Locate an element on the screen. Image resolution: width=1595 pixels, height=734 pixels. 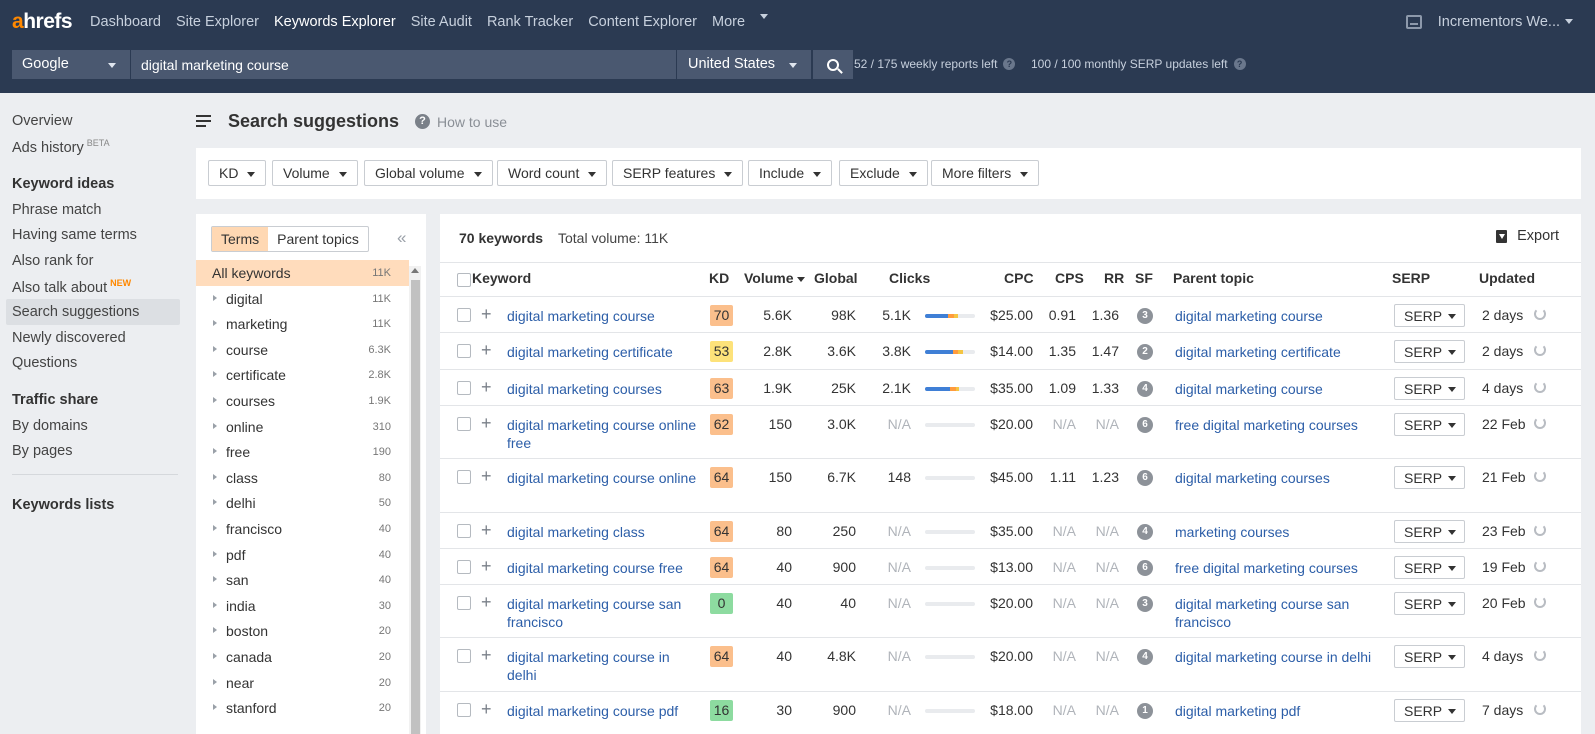
filter-serp-features: SERP features is located at coordinates (678, 173).